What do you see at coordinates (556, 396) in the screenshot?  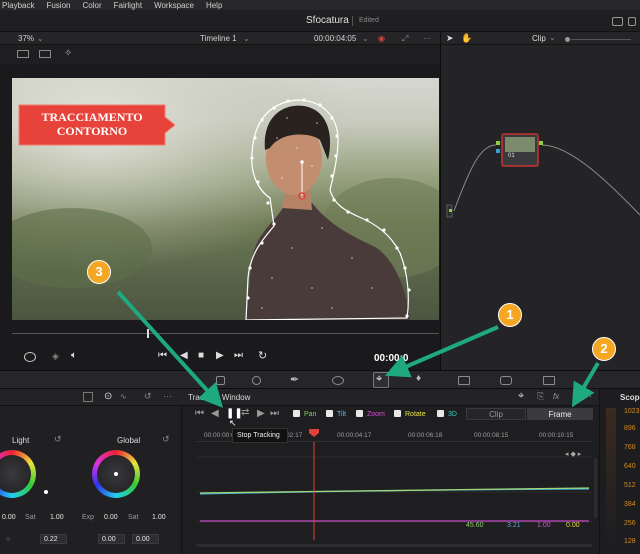 I see `fx-icon: fx` at bounding box center [556, 396].